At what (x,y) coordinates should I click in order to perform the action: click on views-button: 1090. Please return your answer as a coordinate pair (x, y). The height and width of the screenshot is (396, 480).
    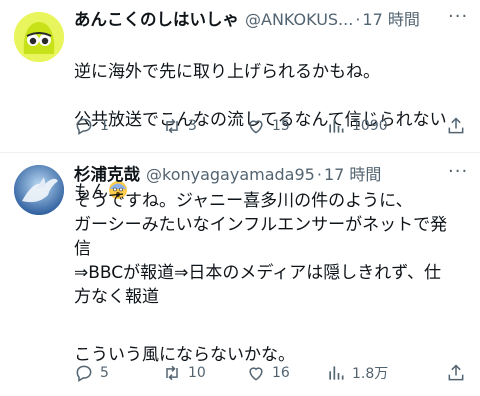
    Looking at the image, I should click on (357, 126).